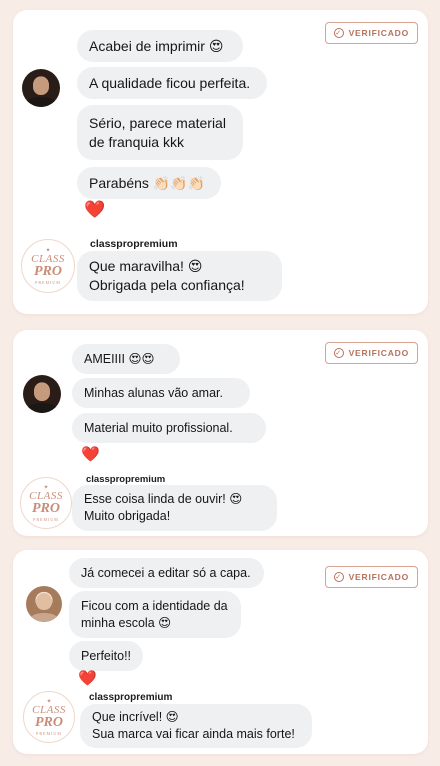 The image size is (440, 766). I want to click on message-bubble: Sério, parece material de franquia kkk, so click(160, 132).